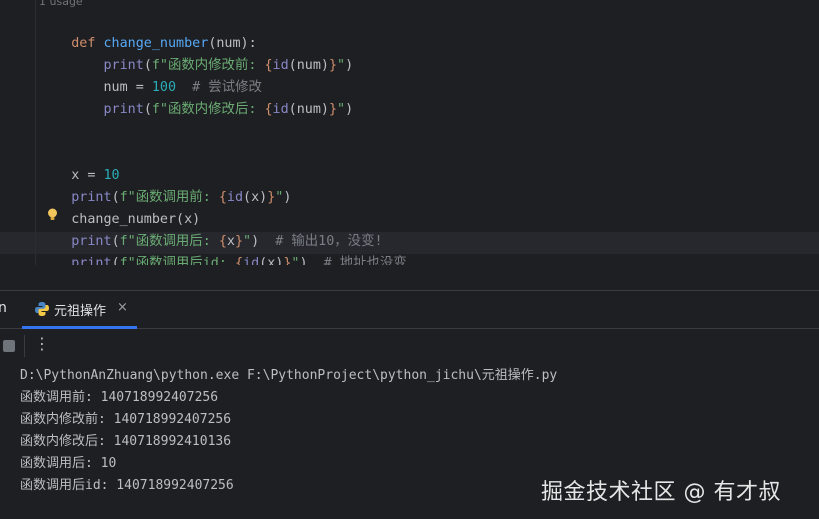 Image resolution: width=819 pixels, height=519 pixels. Describe the element at coordinates (127, 485) in the screenshot. I see `console-line: 函数调用后id: 140718992407256` at that location.